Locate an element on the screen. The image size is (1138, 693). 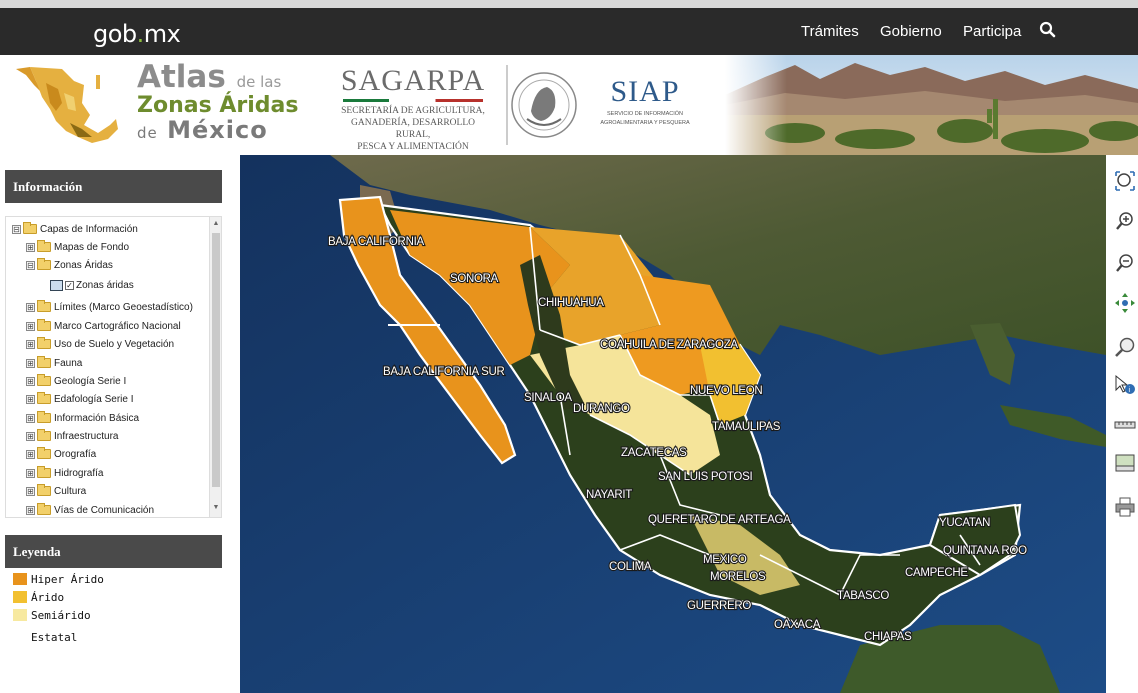
legend-item-arido: Árido is located at coordinates (113, 597).